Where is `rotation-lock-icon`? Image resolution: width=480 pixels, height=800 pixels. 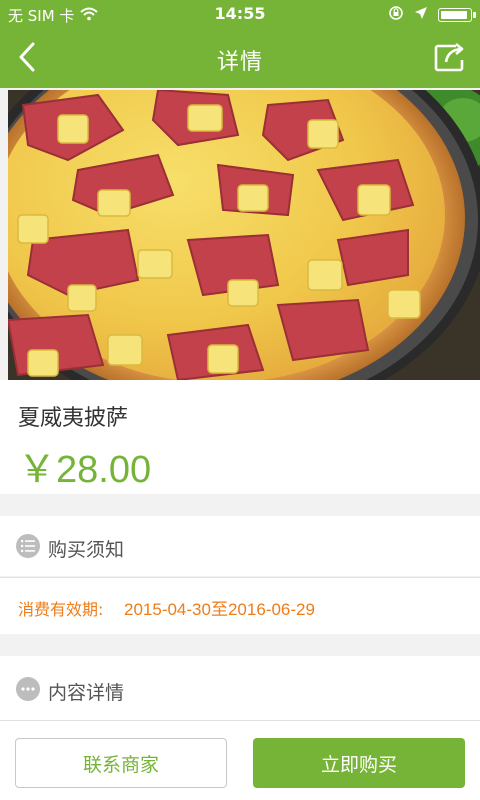 rotation-lock-icon is located at coordinates (396, 15).